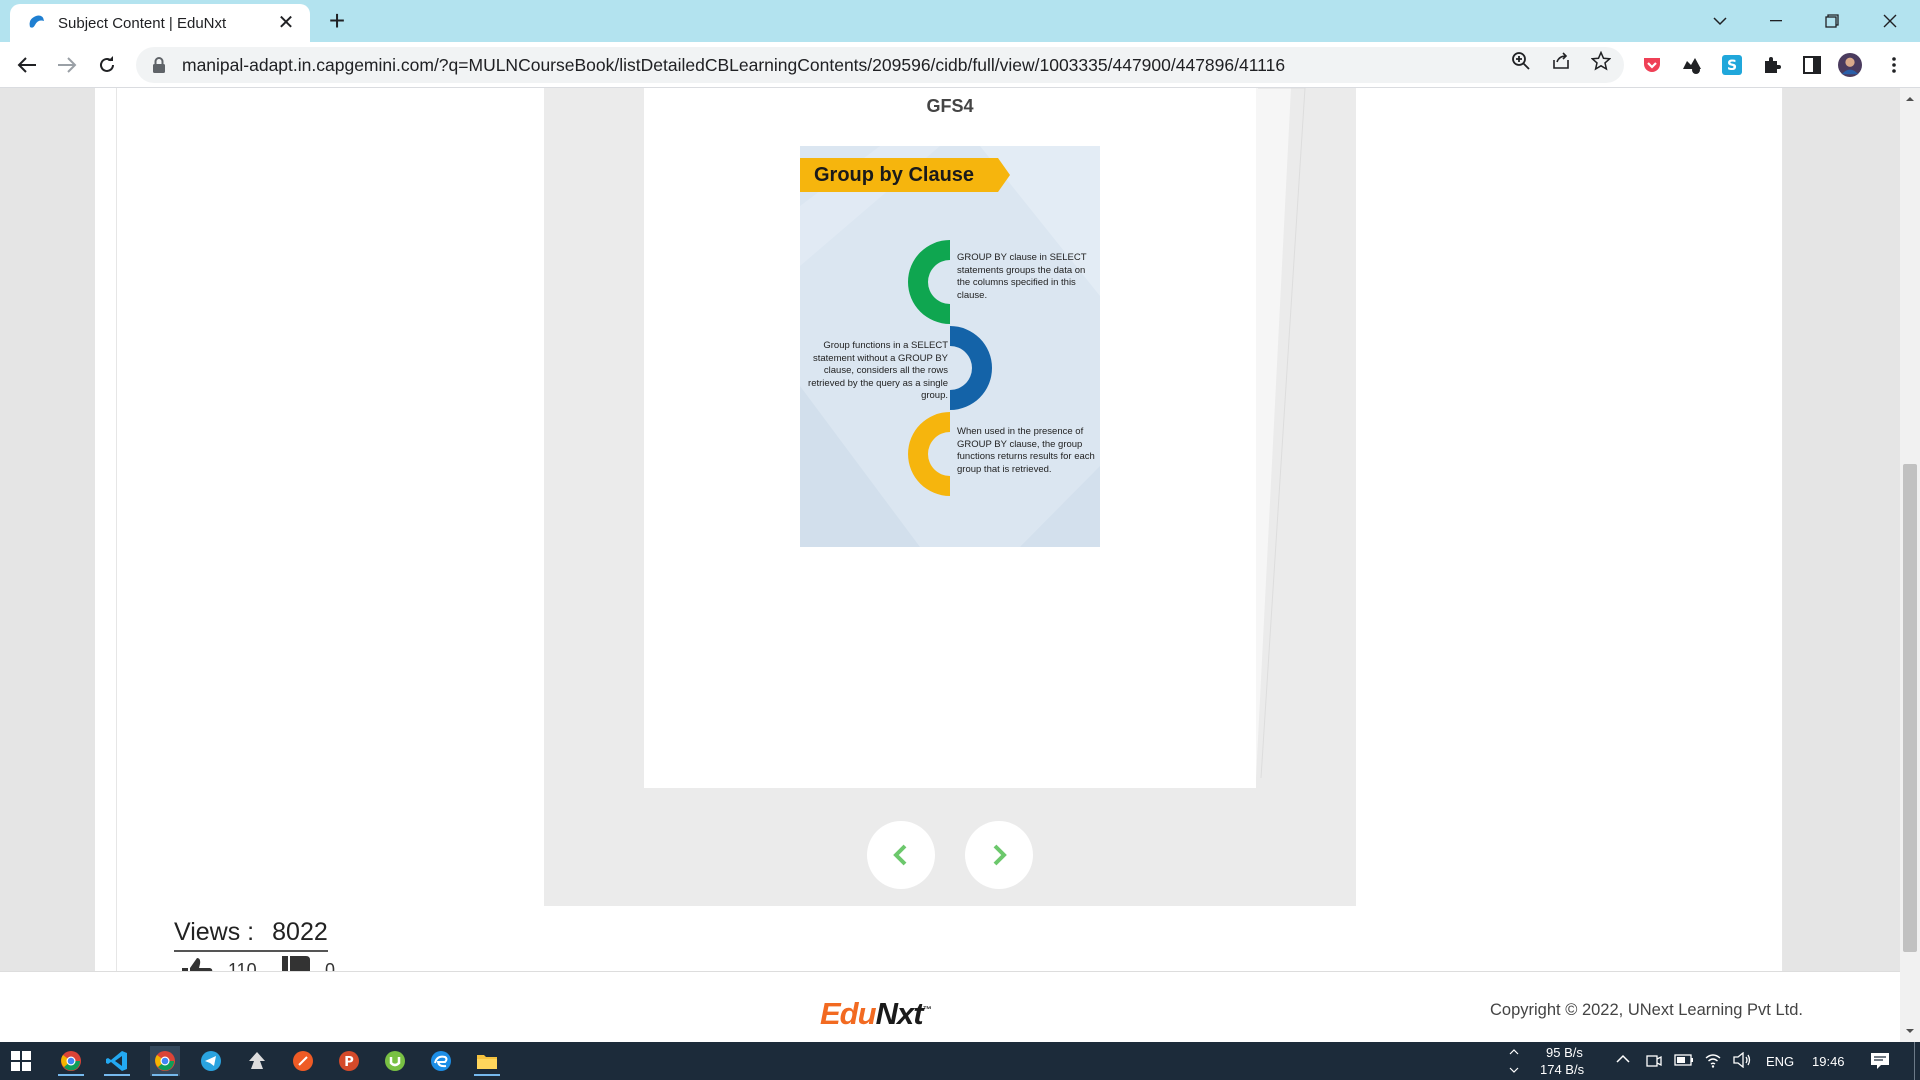 The width and height of the screenshot is (1920, 1080). Describe the element at coordinates (211, 1061) in the screenshot. I see `telegram-icon` at that location.